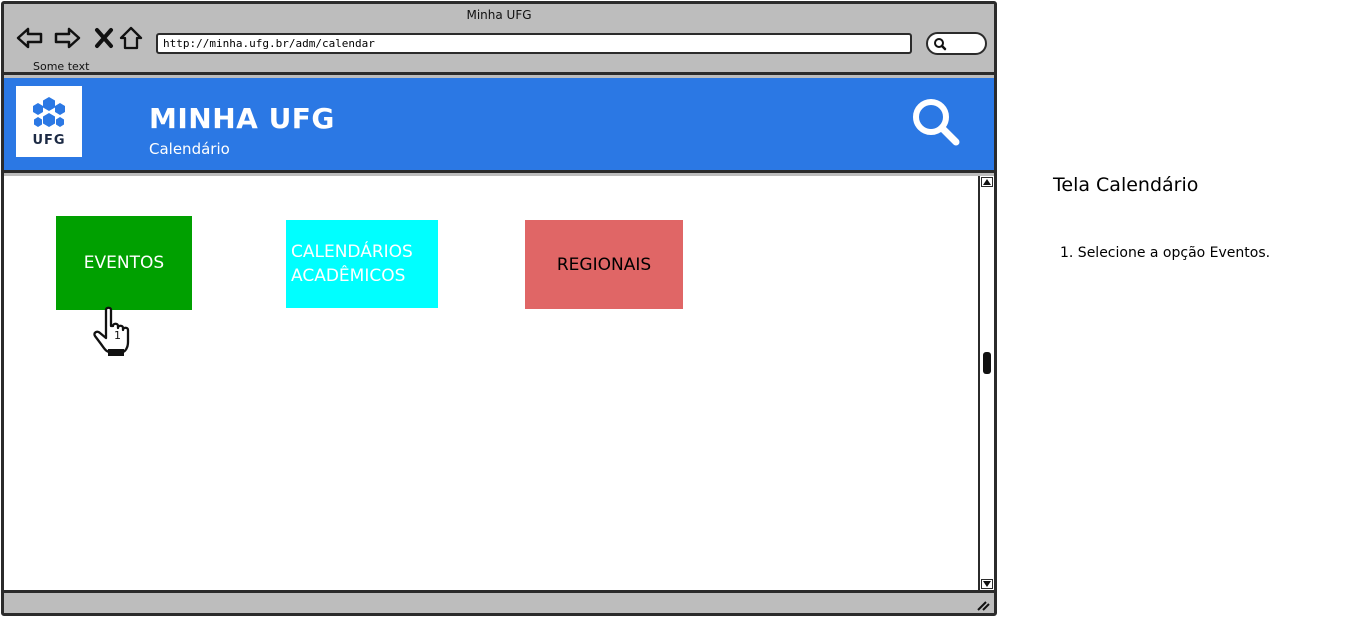 The width and height of the screenshot is (1352, 617). What do you see at coordinates (499, 125) in the screenshot?
I see `app-header: UFG MINHA UFG Calendário` at bounding box center [499, 125].